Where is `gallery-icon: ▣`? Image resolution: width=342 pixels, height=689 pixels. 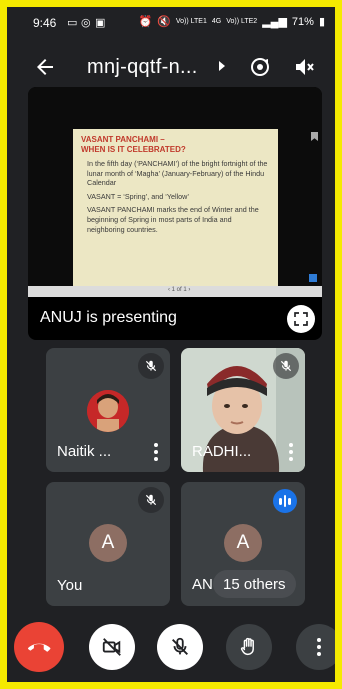
gallery-icon: ▣ is located at coordinates (100, 23).